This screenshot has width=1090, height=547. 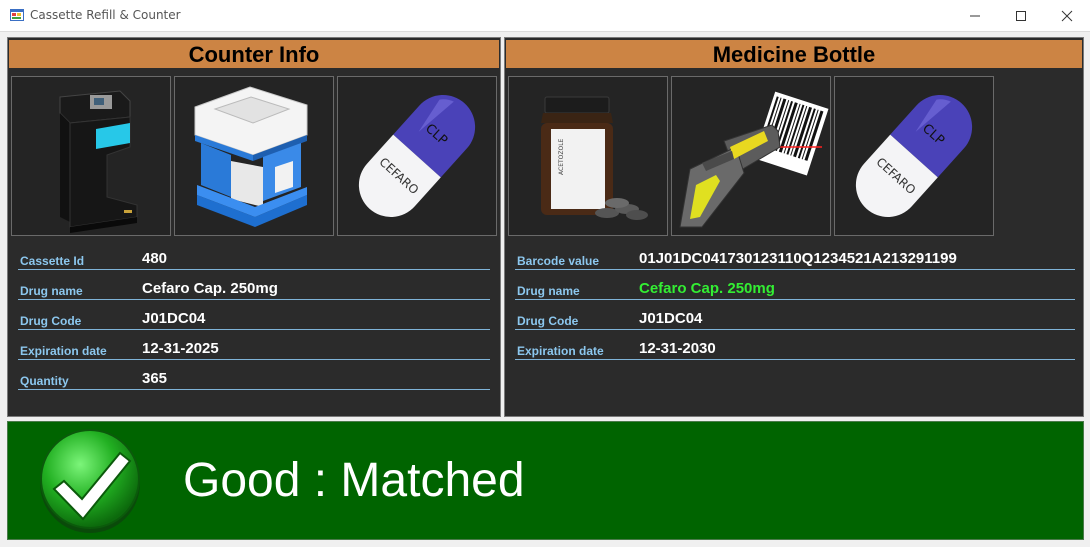 What do you see at coordinates (91, 156) in the screenshot?
I see `counting-machine-image` at bounding box center [91, 156].